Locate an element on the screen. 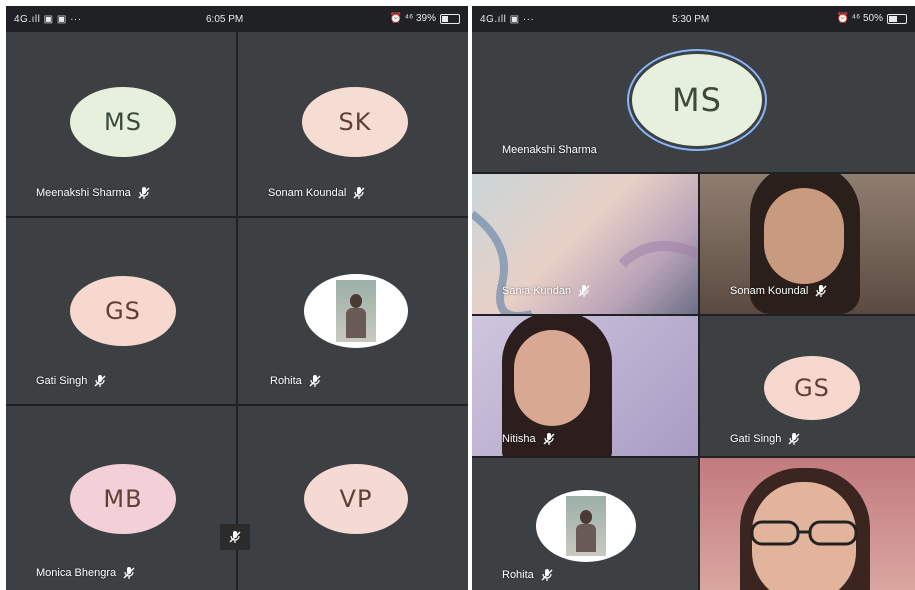  signal-indicator: 4G.ıll ▣ ▣ ··· is located at coordinates (48, 19).